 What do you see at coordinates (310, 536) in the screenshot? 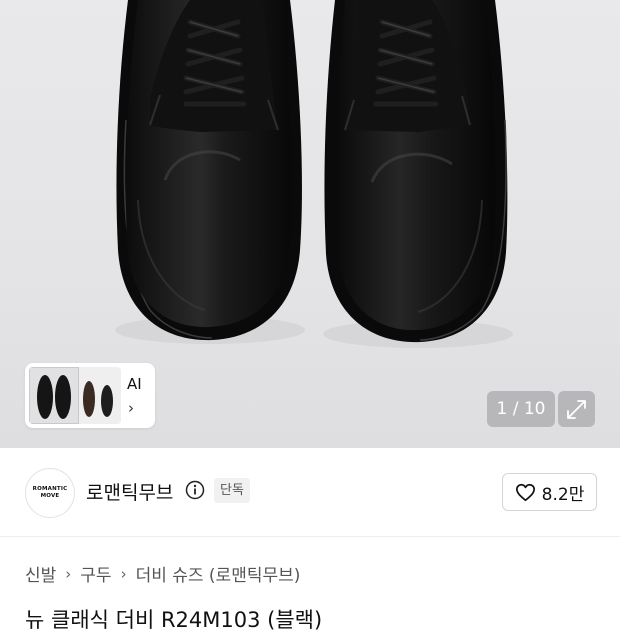
I see `section-divider` at bounding box center [310, 536].